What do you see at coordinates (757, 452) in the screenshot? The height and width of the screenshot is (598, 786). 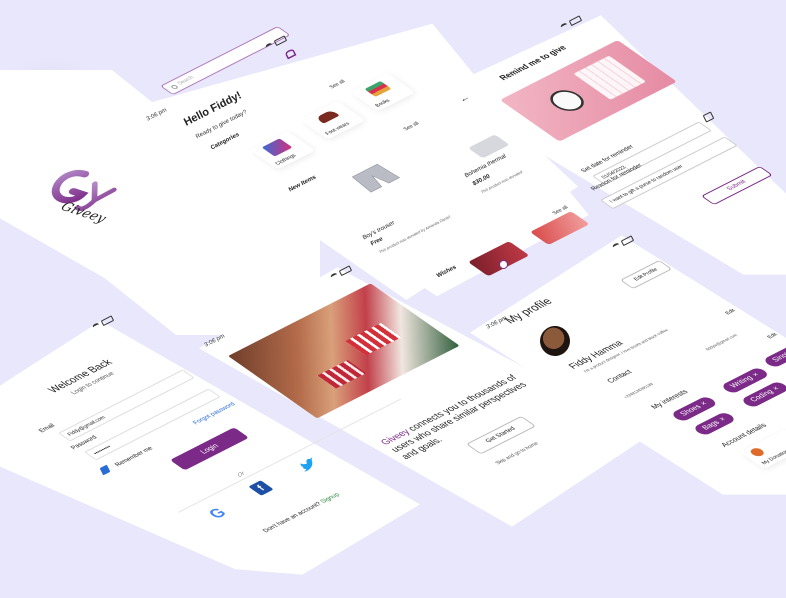 I see `donation-icon` at bounding box center [757, 452].